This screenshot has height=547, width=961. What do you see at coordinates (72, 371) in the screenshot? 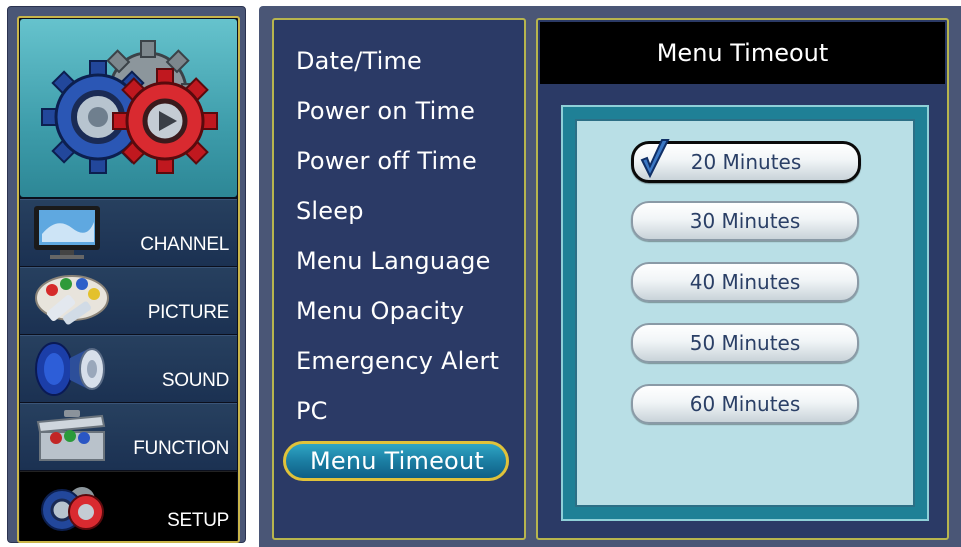
I see `speaker-icon` at bounding box center [72, 371].